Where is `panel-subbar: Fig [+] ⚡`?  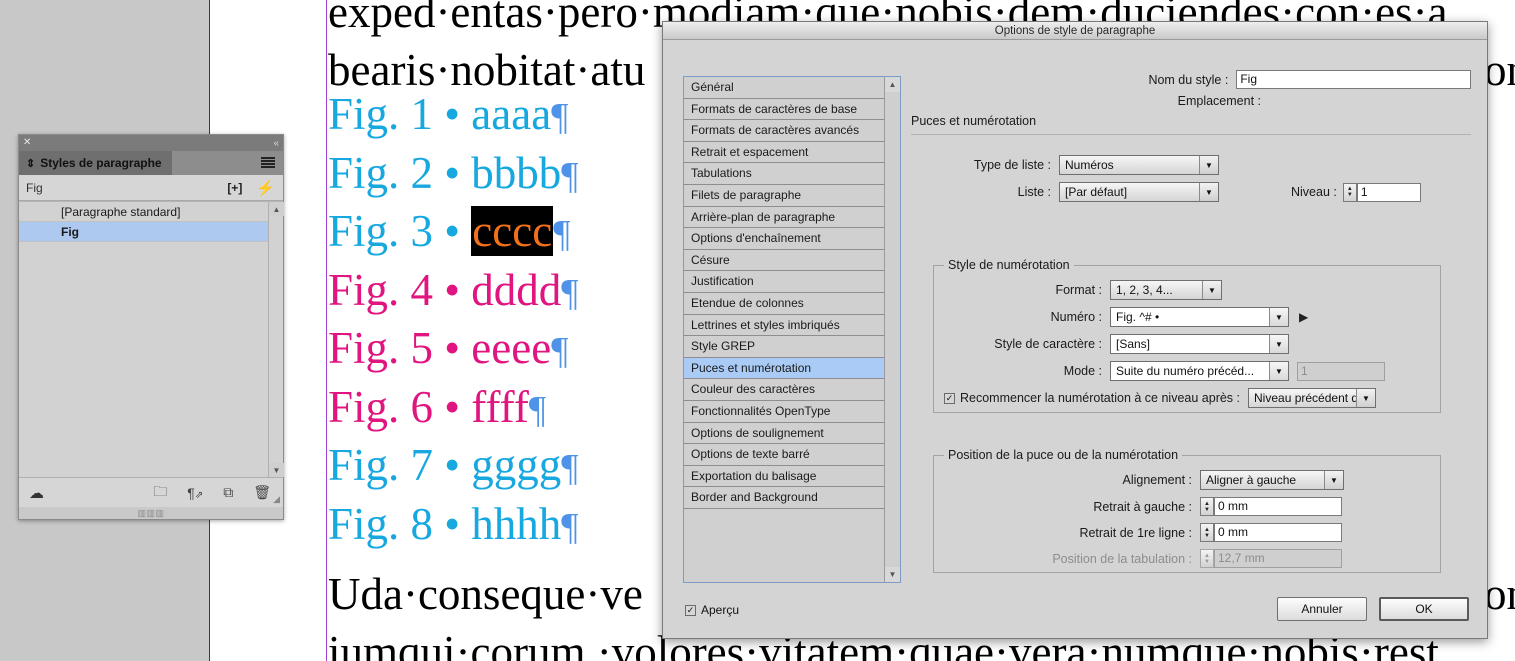
panel-subbar: Fig [+] ⚡ is located at coordinates (151, 188).